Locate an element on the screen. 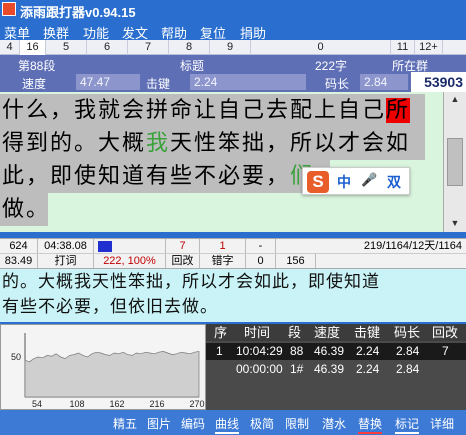  reference-line-4-text: 做。 is located at coordinates (26, 209).